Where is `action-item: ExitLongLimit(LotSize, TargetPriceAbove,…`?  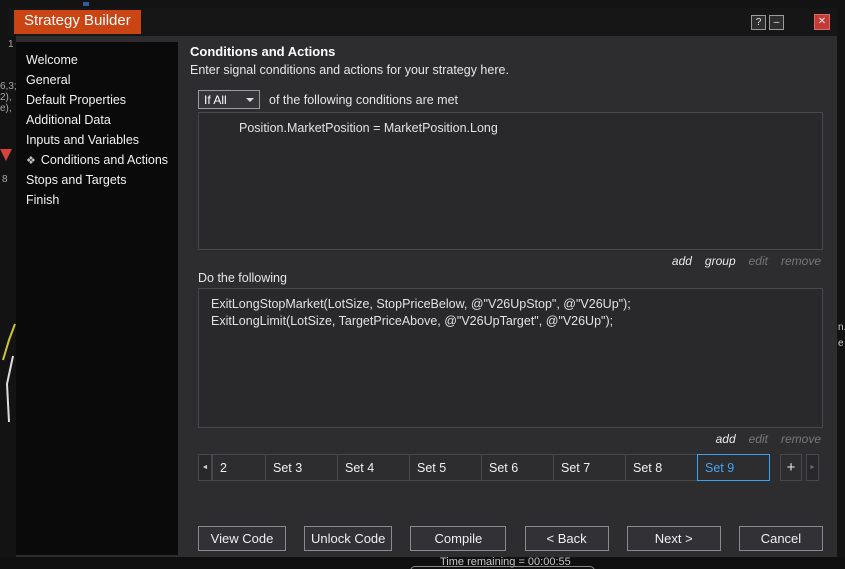
action-item: ExitLongLimit(LotSize, TargetPriceAbove,… is located at coordinates (512, 321).